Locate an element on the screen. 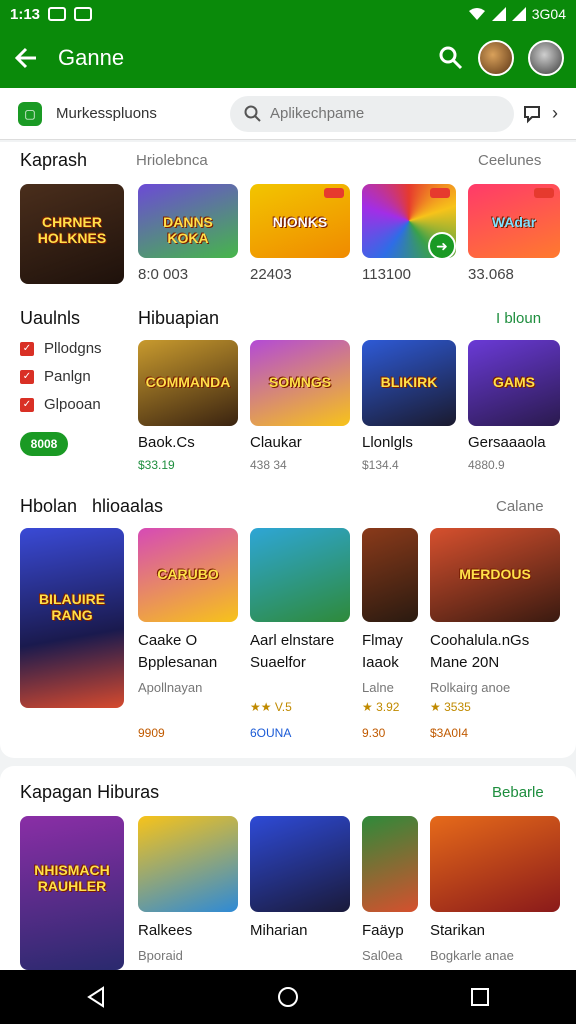  filter-label: Panlgn is located at coordinates (67, 376).